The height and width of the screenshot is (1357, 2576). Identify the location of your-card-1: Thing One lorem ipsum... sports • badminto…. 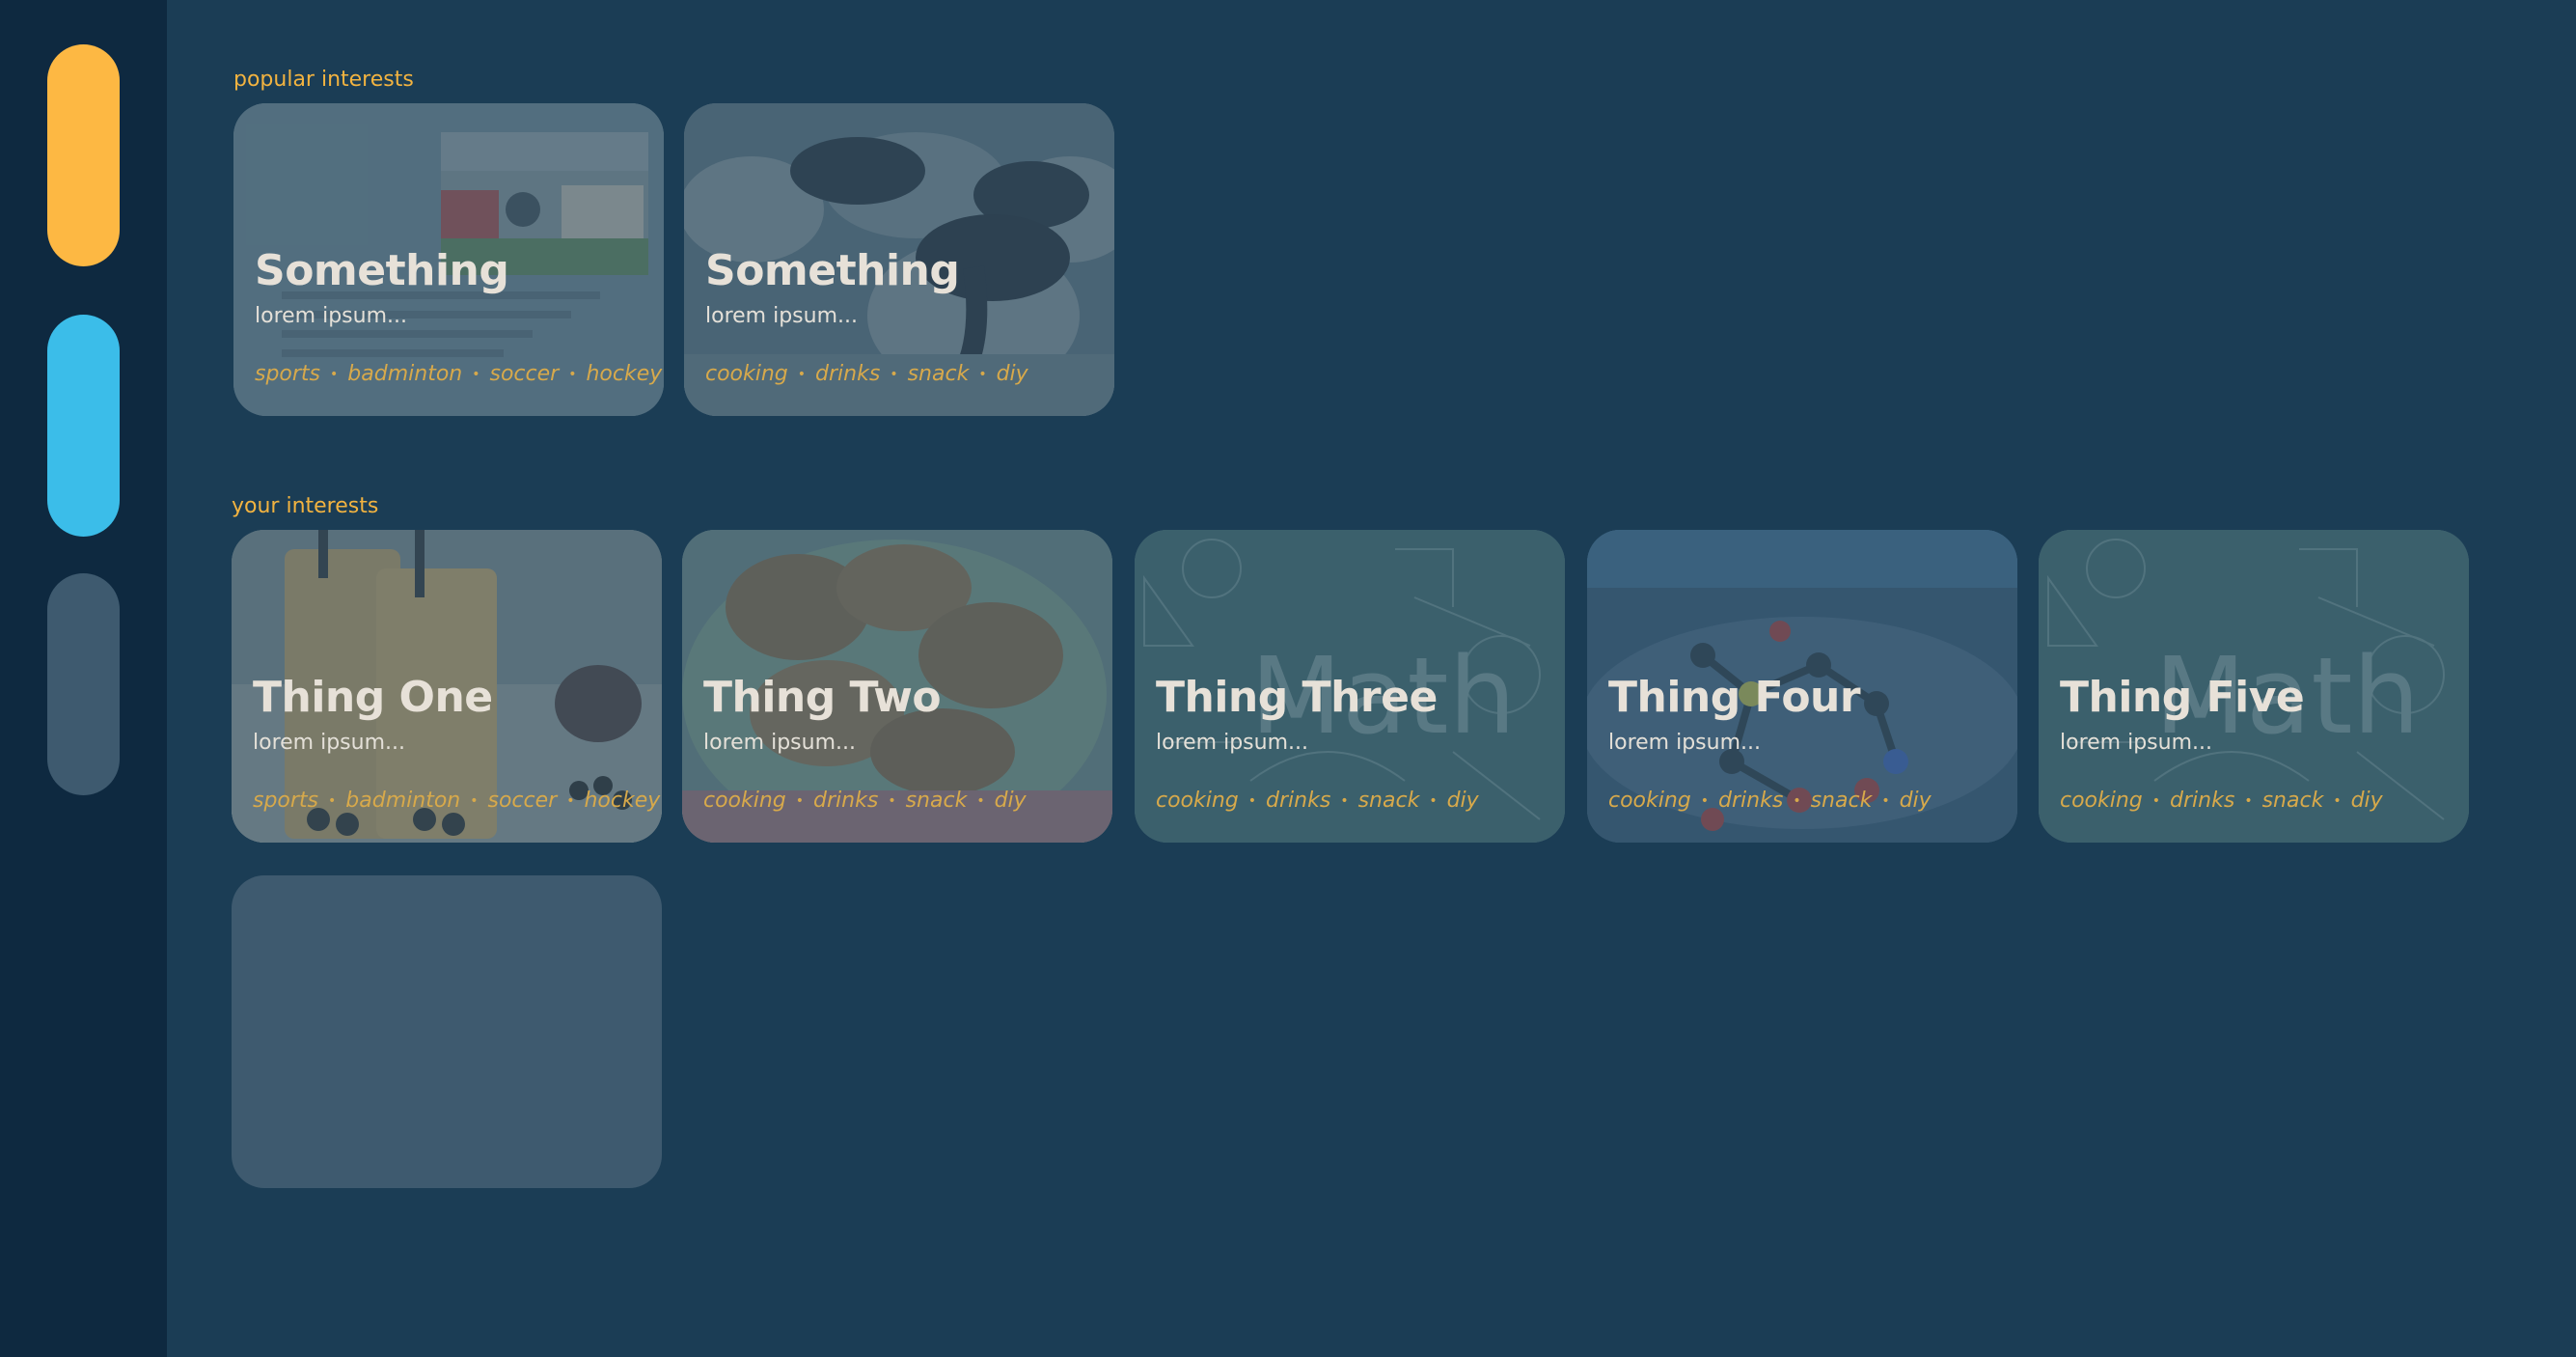
(447, 686).